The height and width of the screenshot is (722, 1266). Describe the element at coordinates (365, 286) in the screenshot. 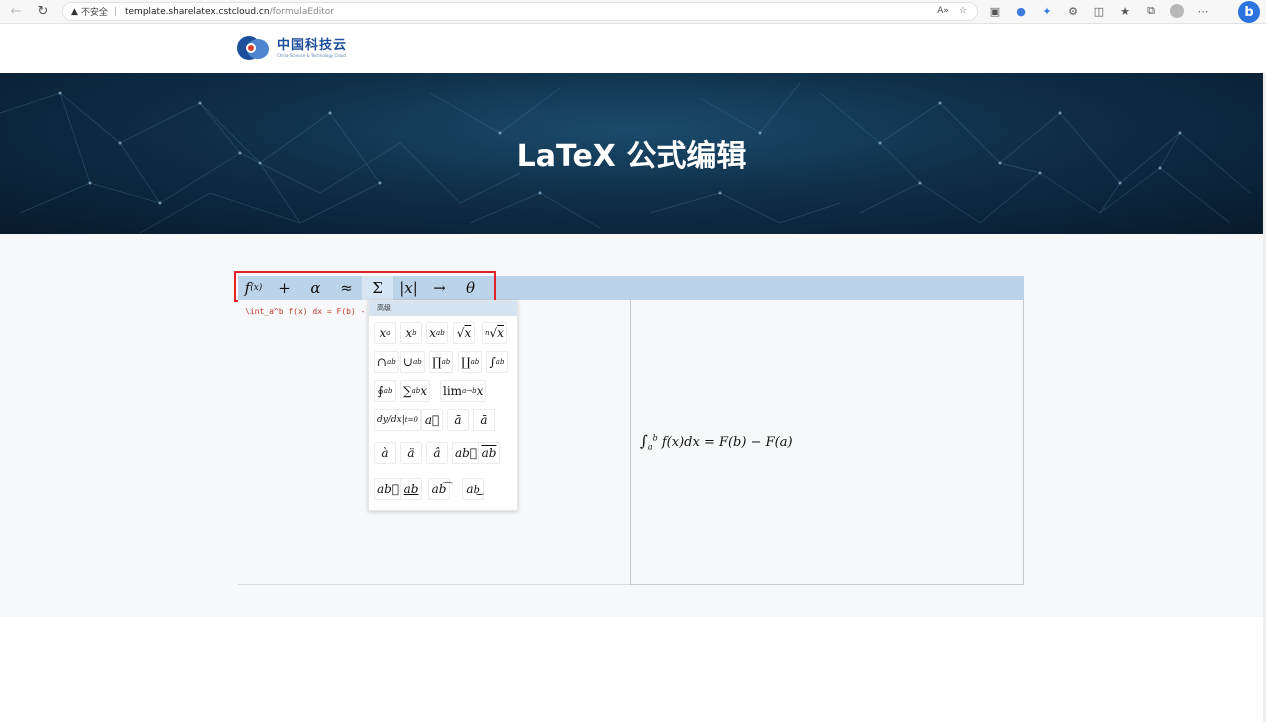

I see `highlight-annotation-box` at that location.